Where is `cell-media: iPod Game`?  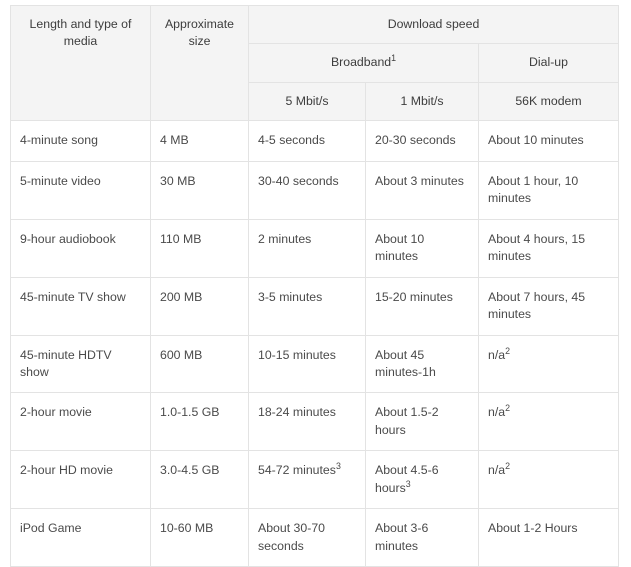
cell-media: iPod Game is located at coordinates (80, 537).